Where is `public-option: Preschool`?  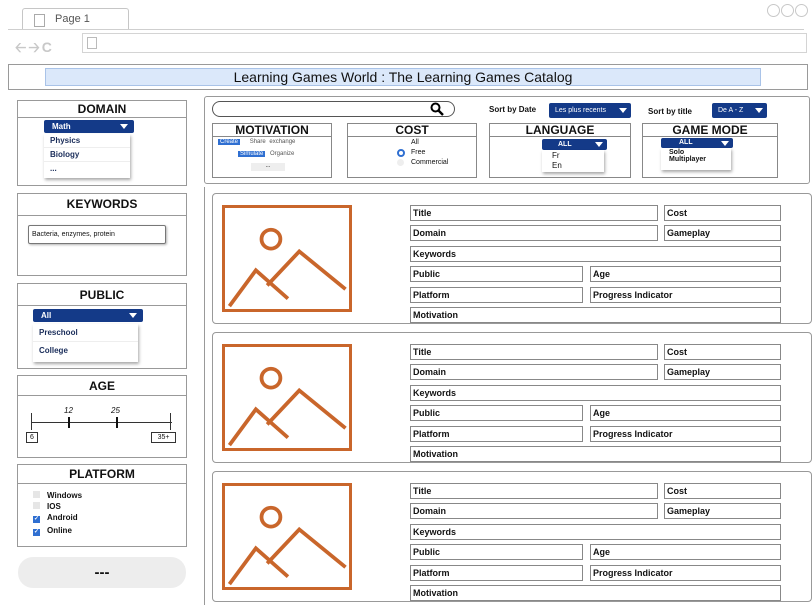
public-option: Preschool is located at coordinates (85, 332).